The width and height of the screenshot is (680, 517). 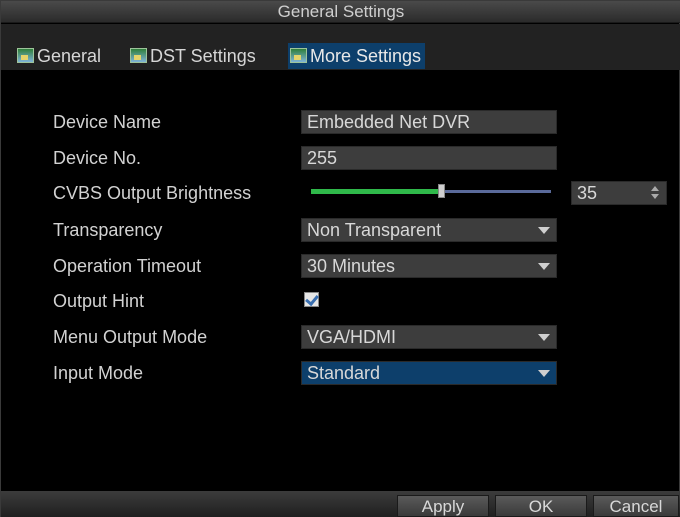 What do you see at coordinates (311, 299) in the screenshot?
I see `output-hint-checkbox` at bounding box center [311, 299].